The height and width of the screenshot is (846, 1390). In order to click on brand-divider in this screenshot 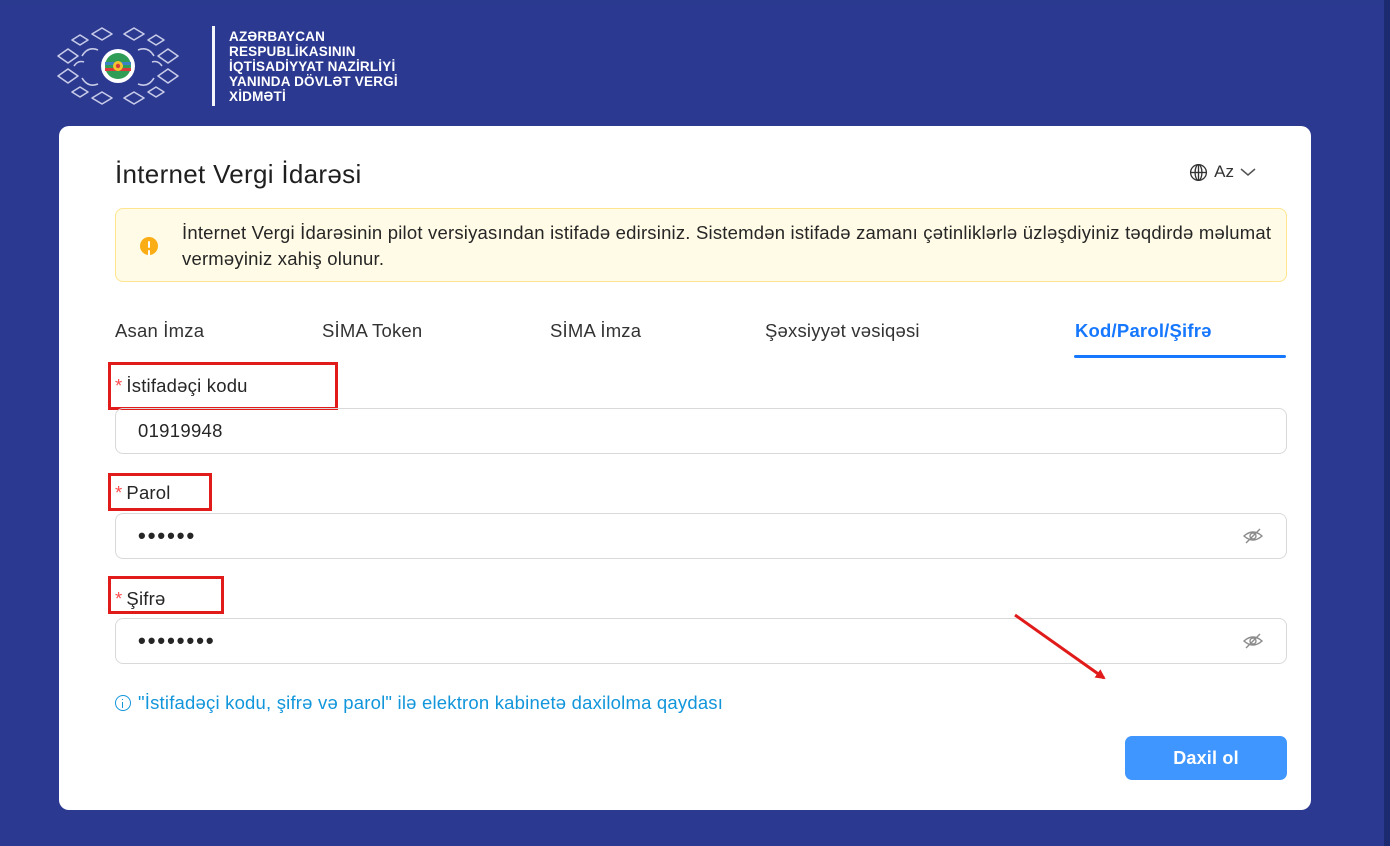, I will do `click(213, 66)`.